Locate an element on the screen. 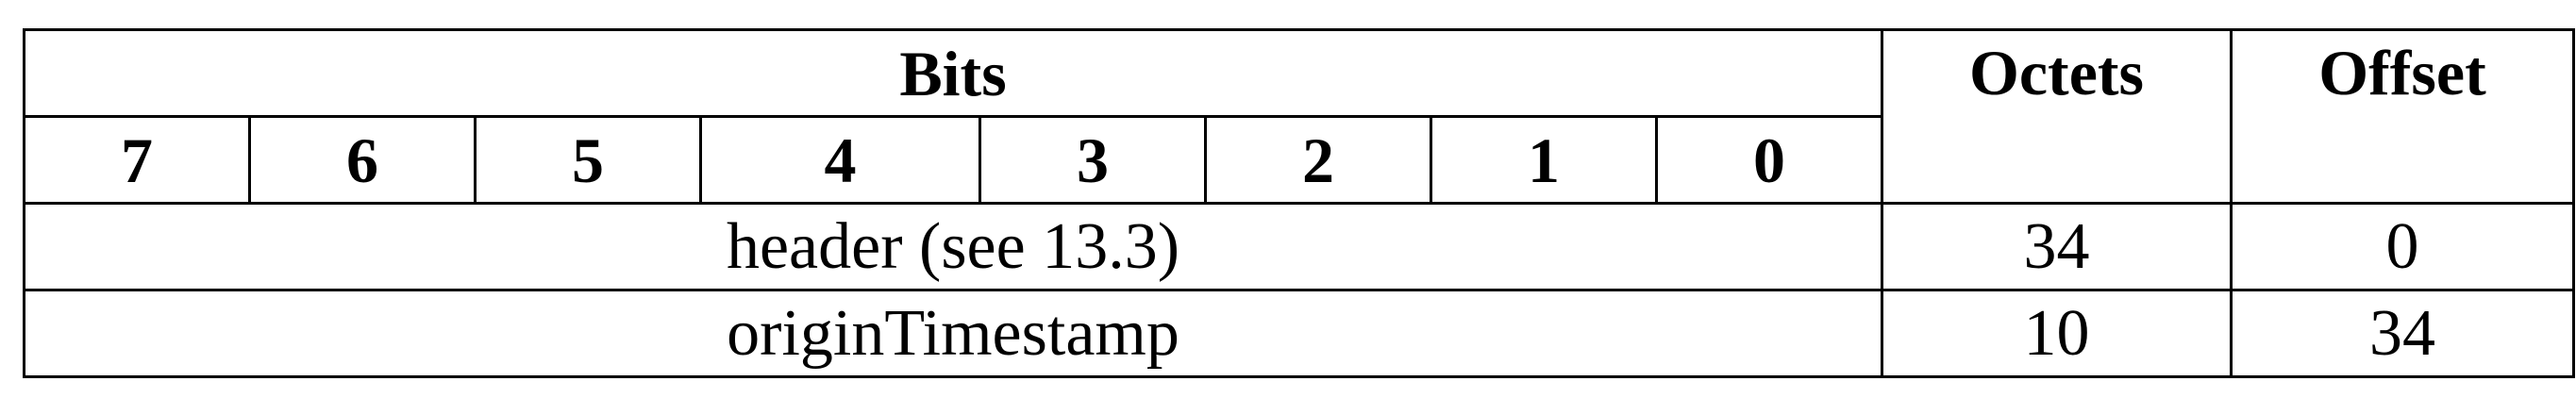  bit-label: 0 is located at coordinates (1769, 160).